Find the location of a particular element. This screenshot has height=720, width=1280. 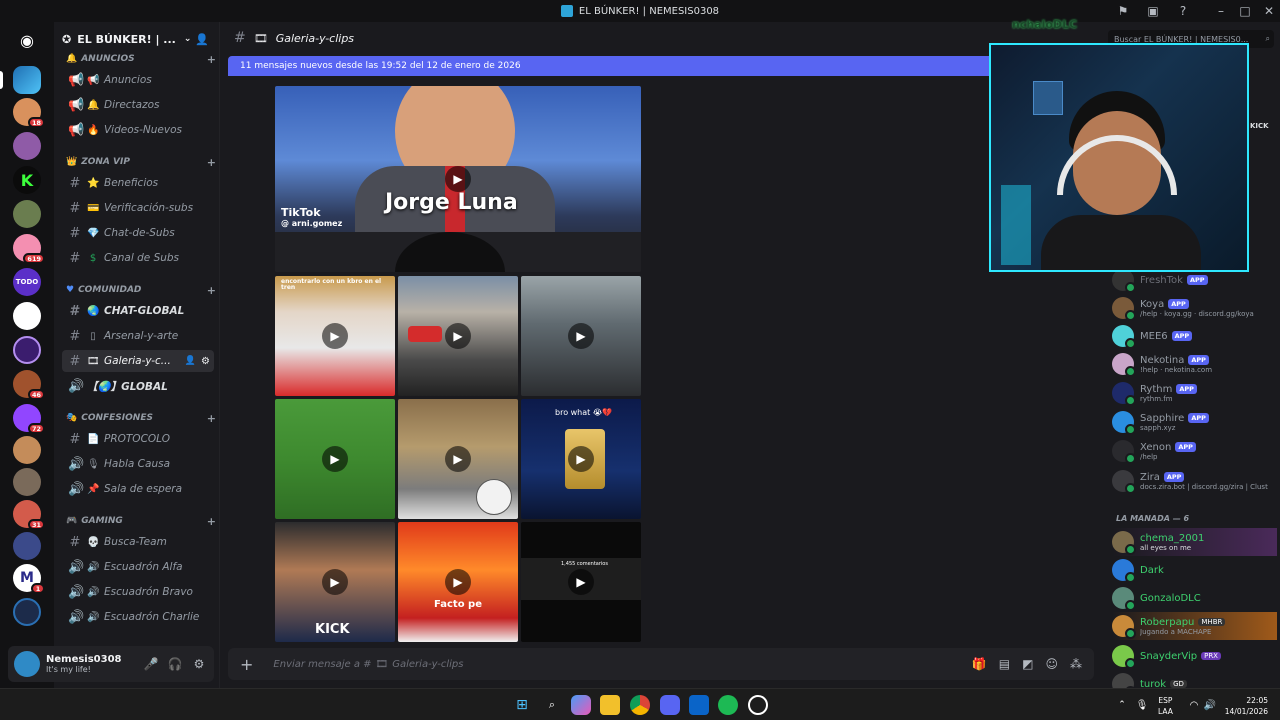

emoji-icon: ☺ is located at coordinates (1051, 664).